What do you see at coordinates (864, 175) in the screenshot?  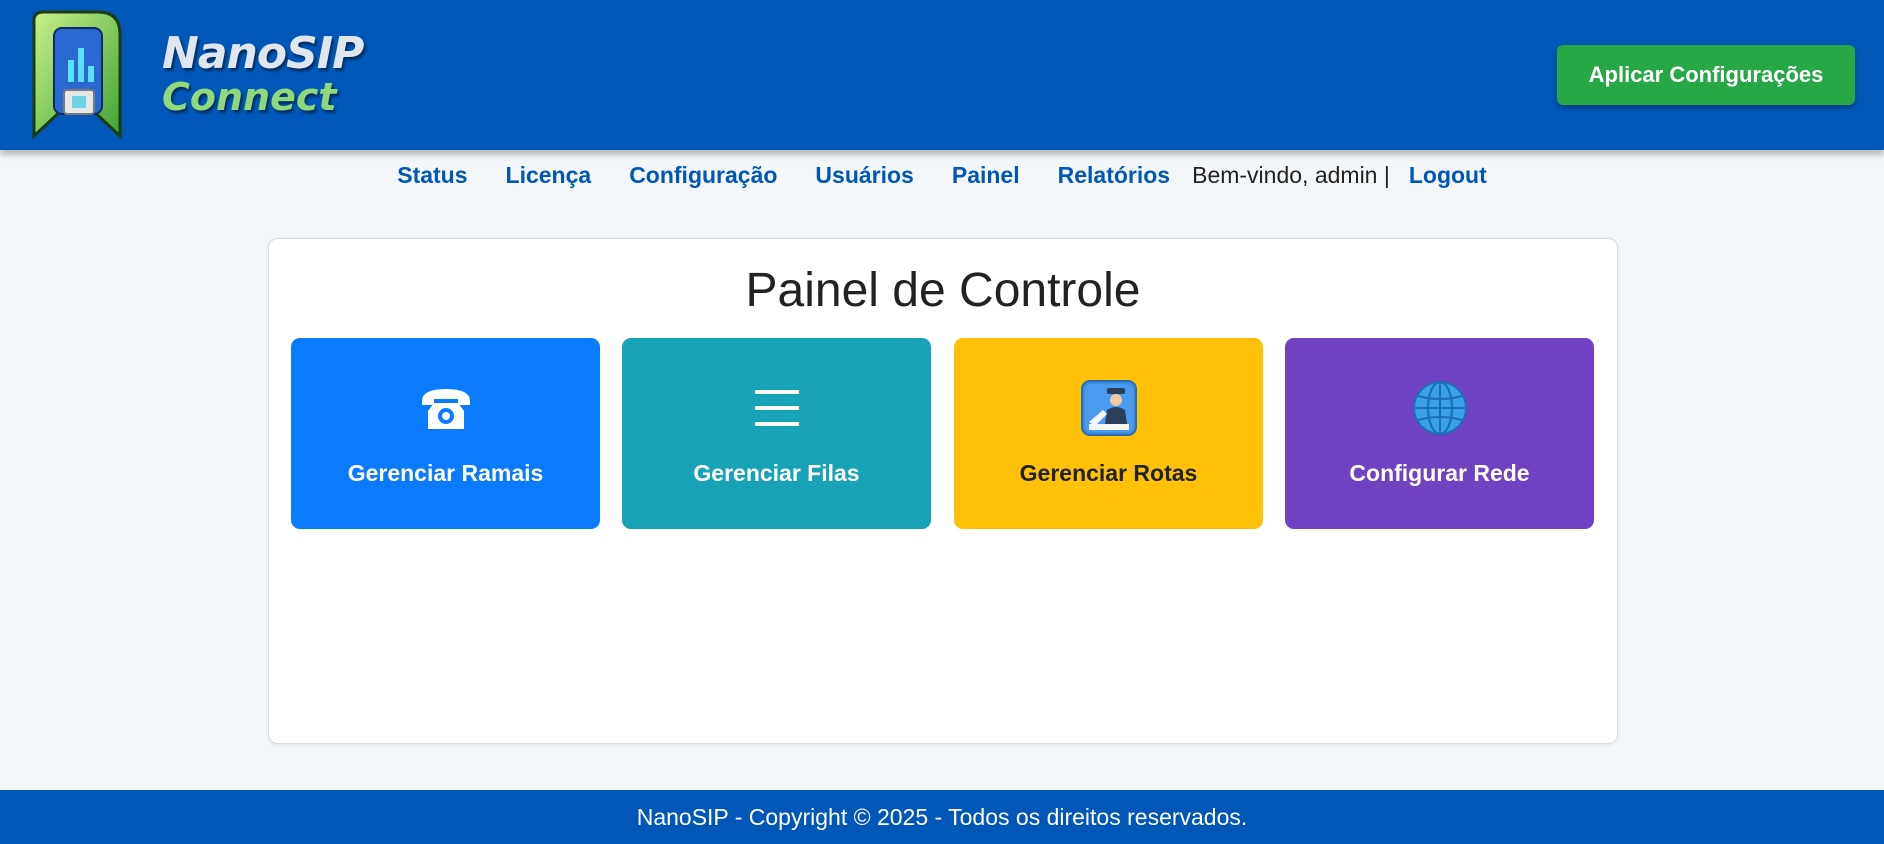 I see `nav-users: Usuários` at bounding box center [864, 175].